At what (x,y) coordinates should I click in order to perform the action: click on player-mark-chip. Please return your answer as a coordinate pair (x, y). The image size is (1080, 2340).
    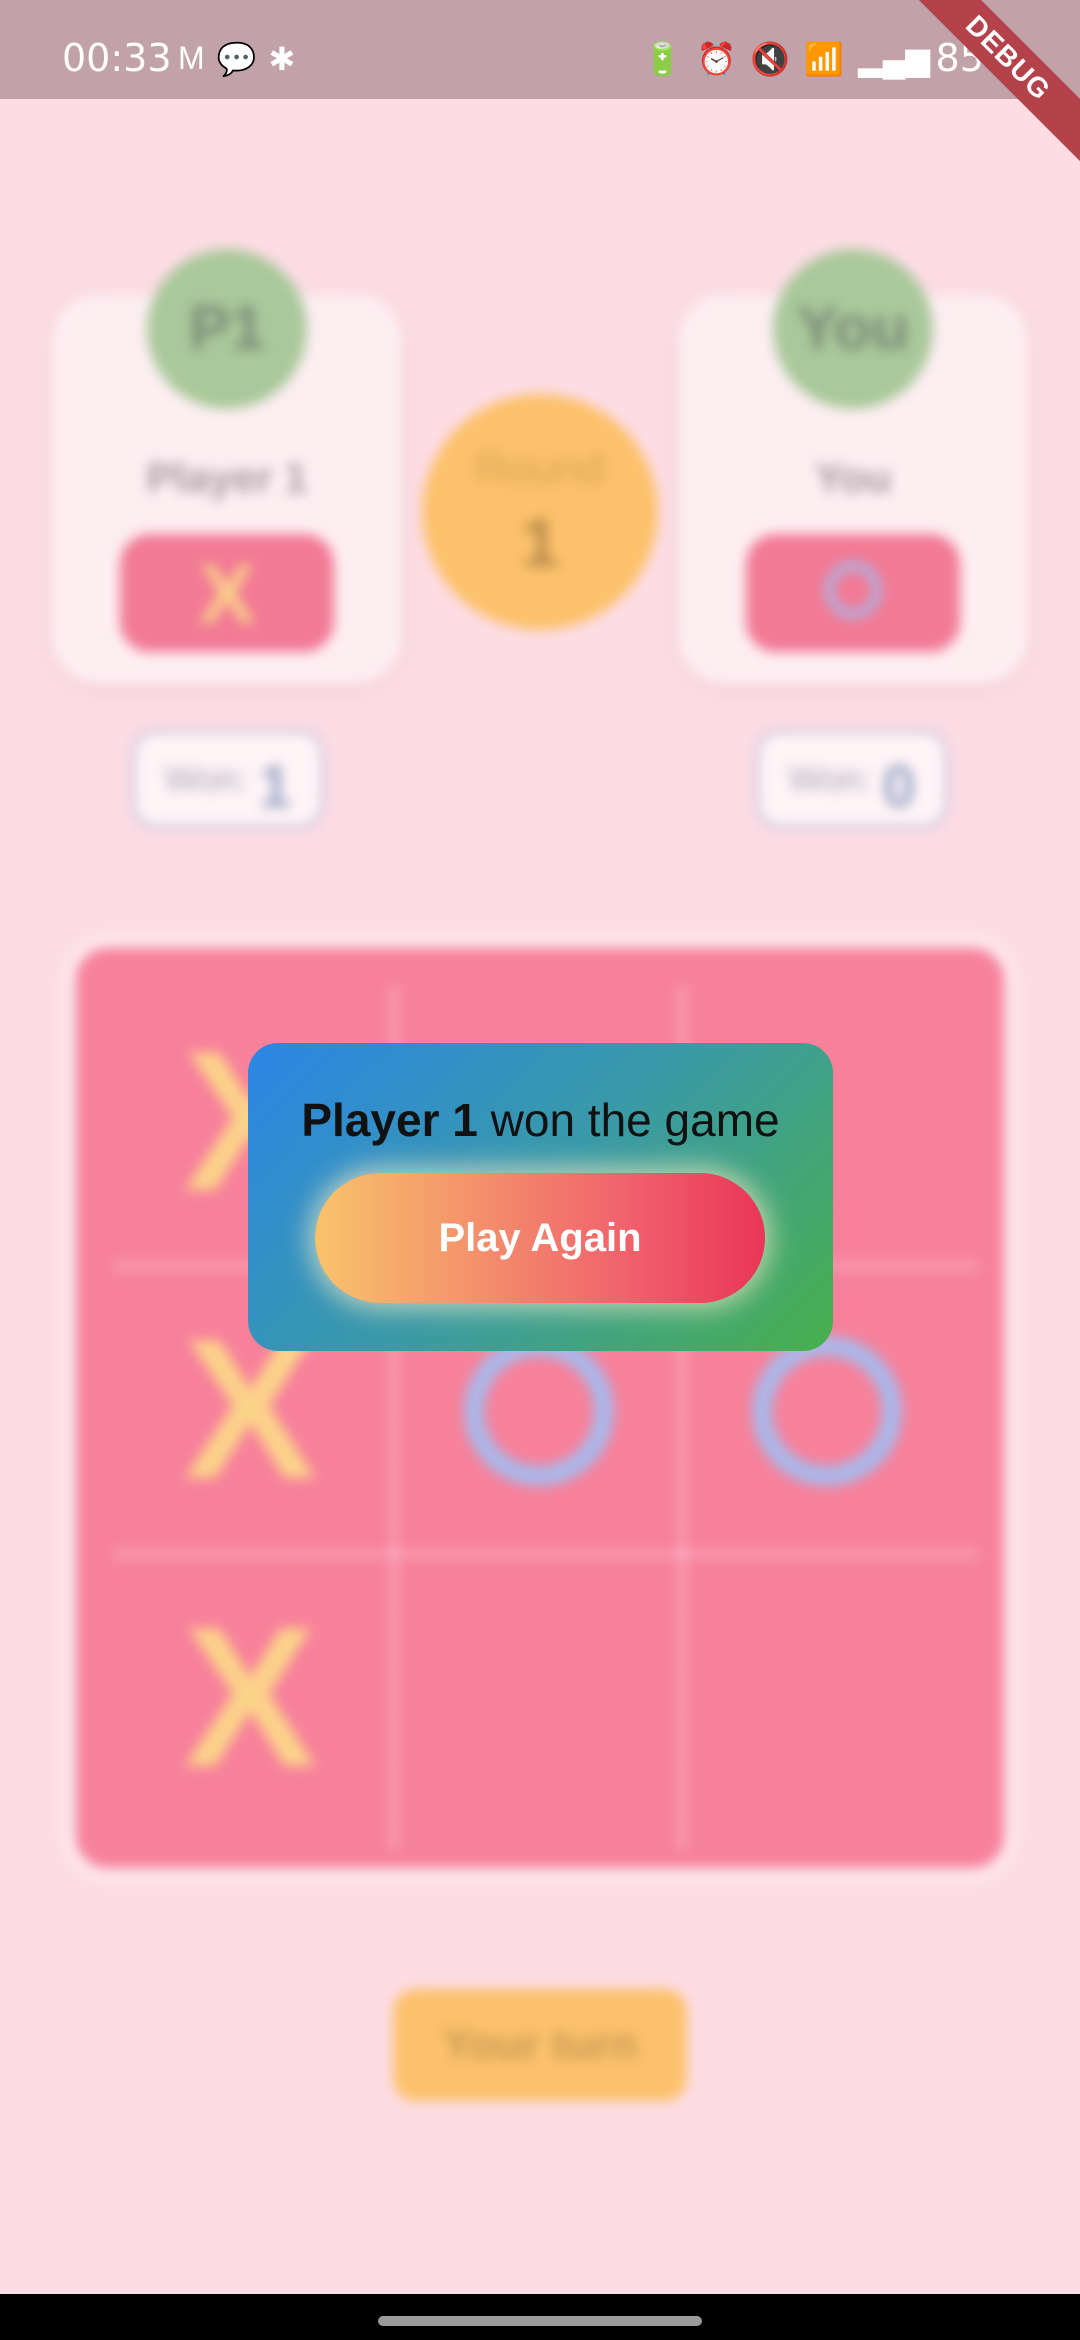
    Looking at the image, I should click on (853, 593).